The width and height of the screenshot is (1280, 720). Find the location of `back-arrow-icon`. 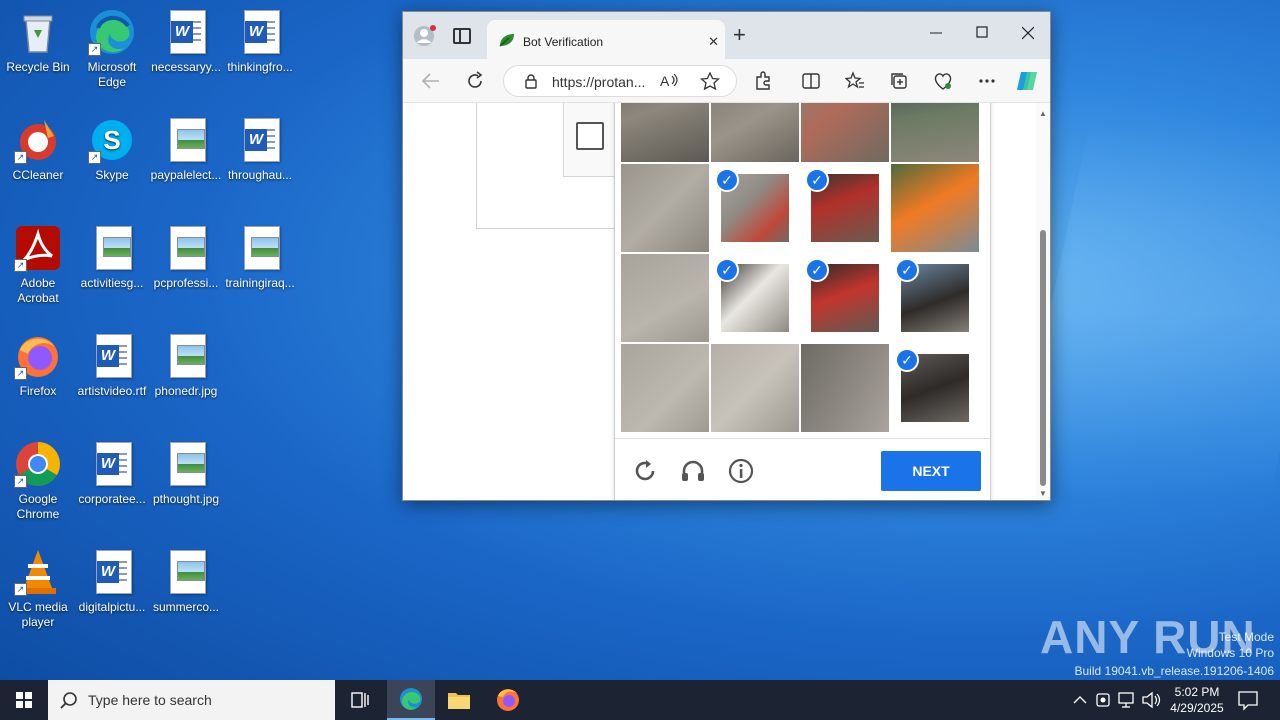

back-arrow-icon is located at coordinates (431, 81).